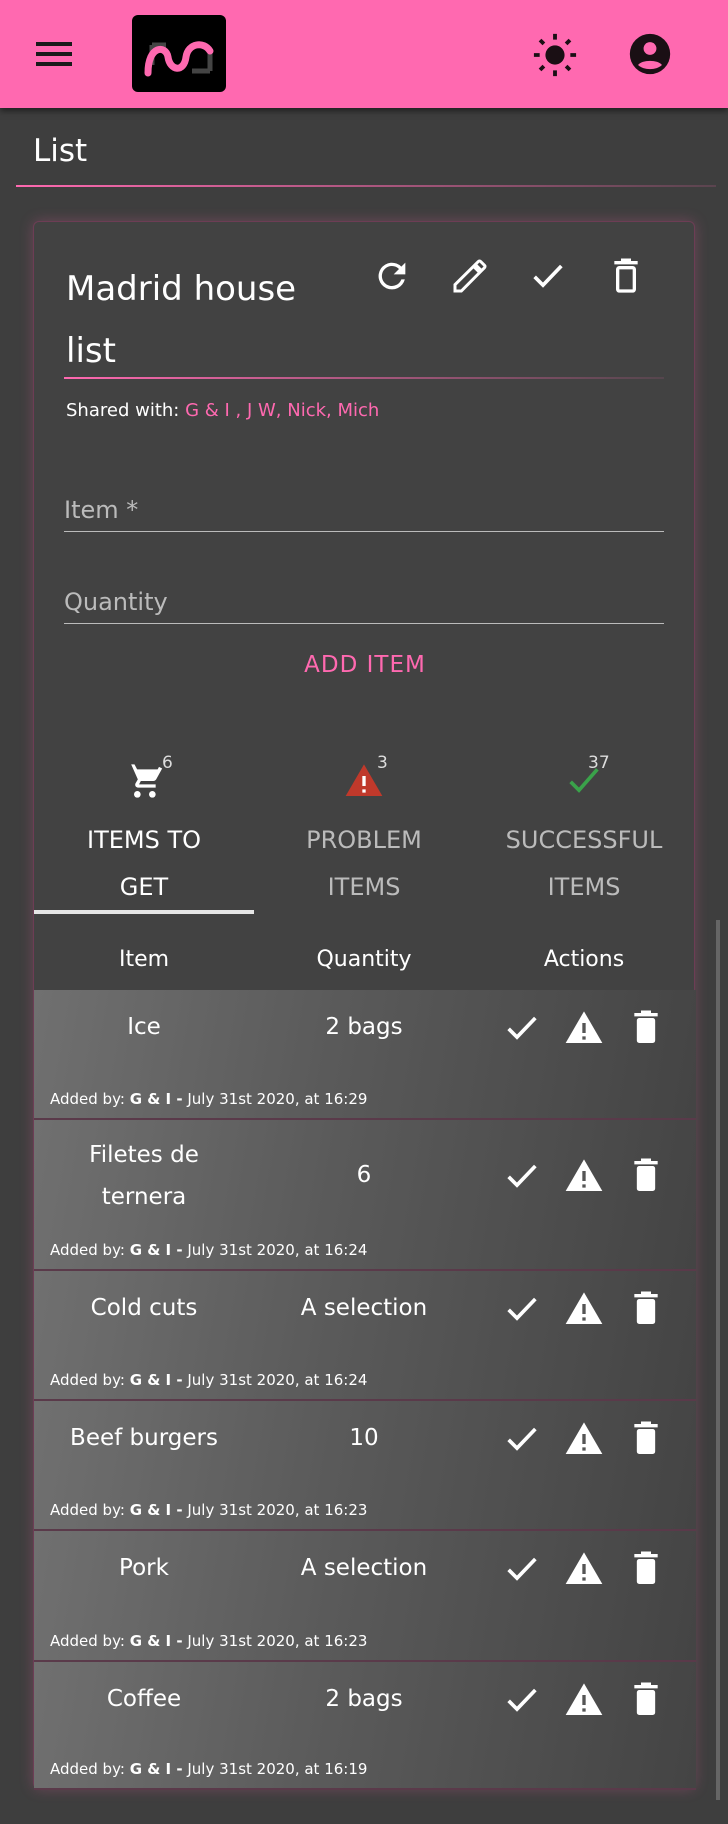  What do you see at coordinates (181, 320) in the screenshot?
I see `list-title: Madrid house list` at bounding box center [181, 320].